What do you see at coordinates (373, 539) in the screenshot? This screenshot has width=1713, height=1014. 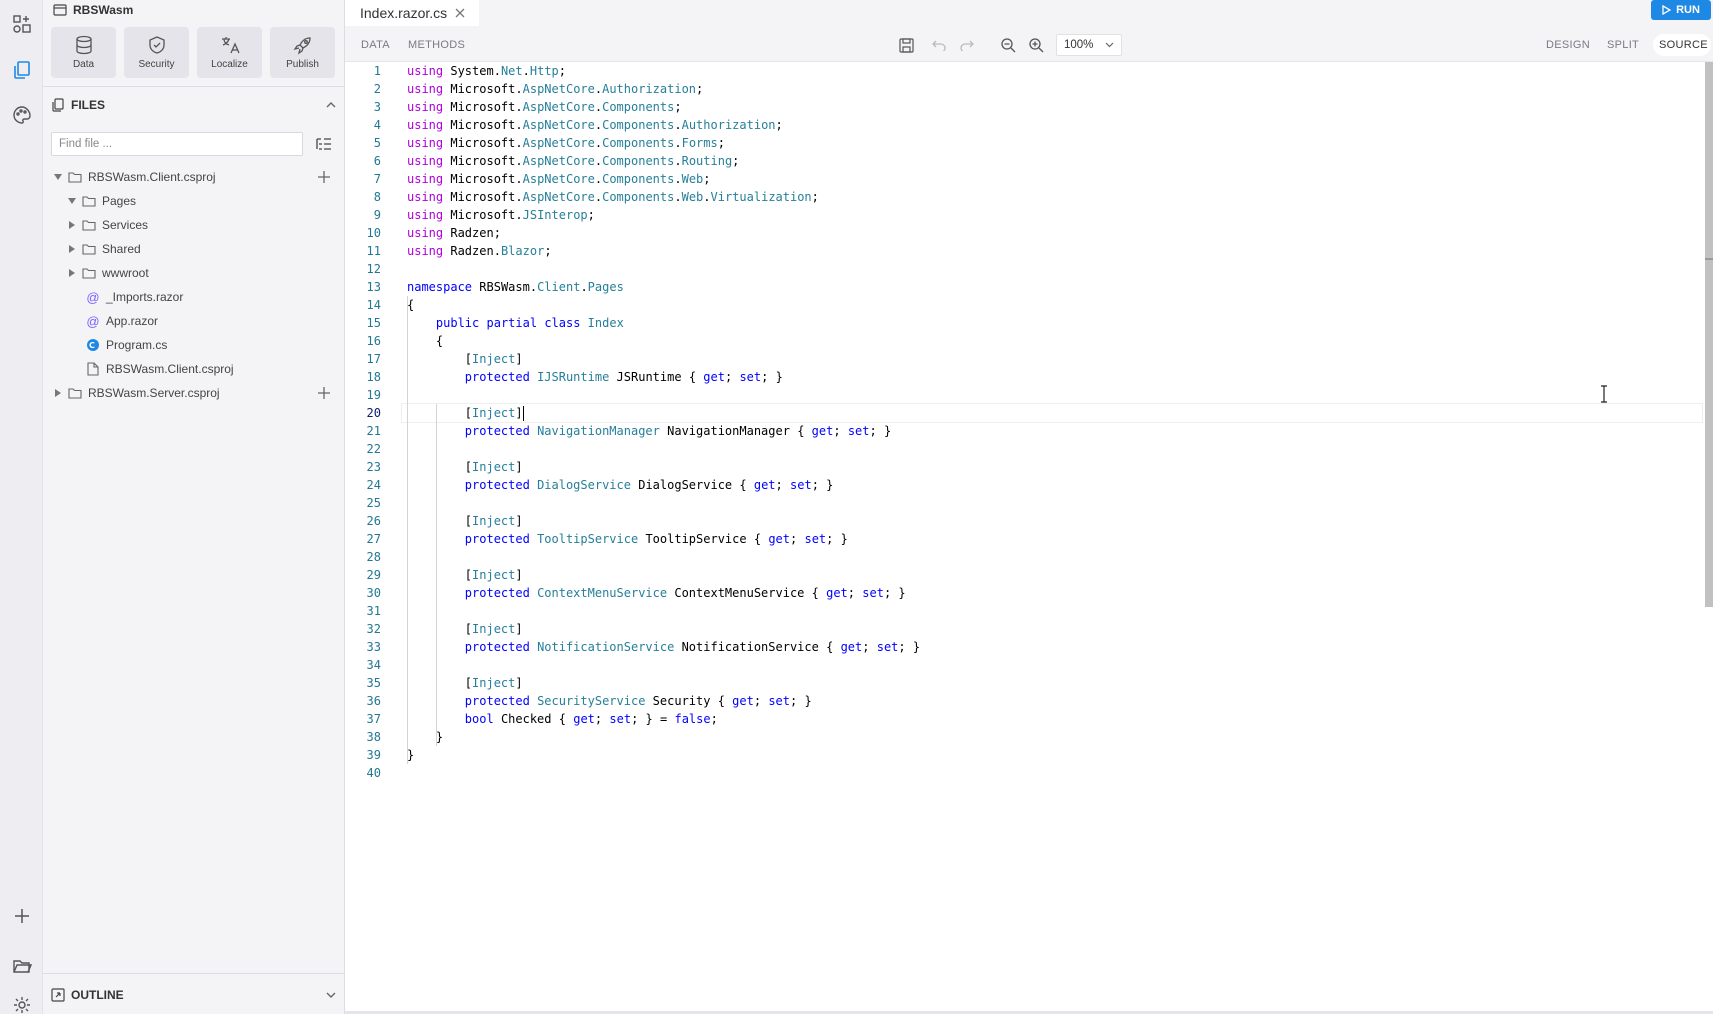 I see `line-number: 27` at bounding box center [373, 539].